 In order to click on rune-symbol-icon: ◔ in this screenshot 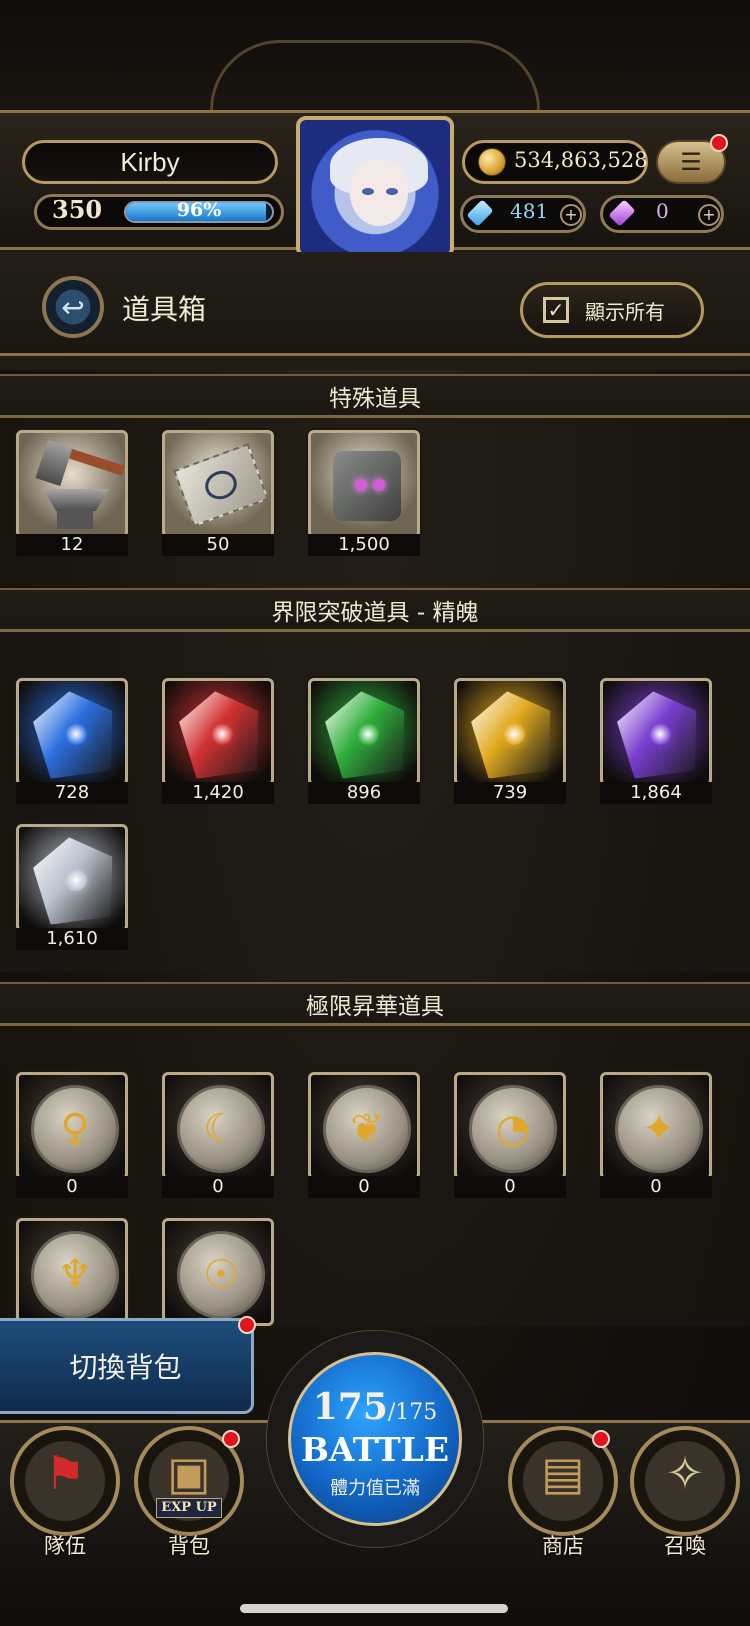, I will do `click(513, 1129)`.